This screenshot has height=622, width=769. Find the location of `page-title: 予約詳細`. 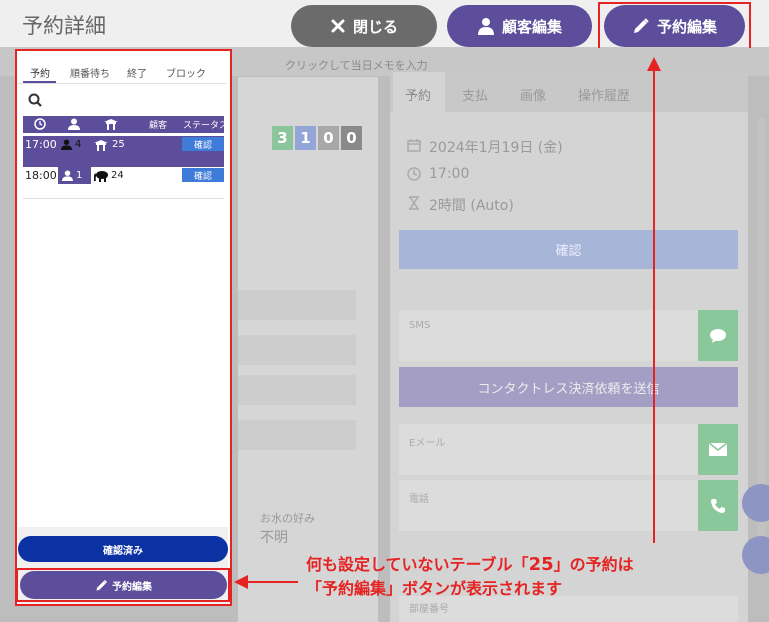

page-title: 予約詳細 is located at coordinates (64, 26).